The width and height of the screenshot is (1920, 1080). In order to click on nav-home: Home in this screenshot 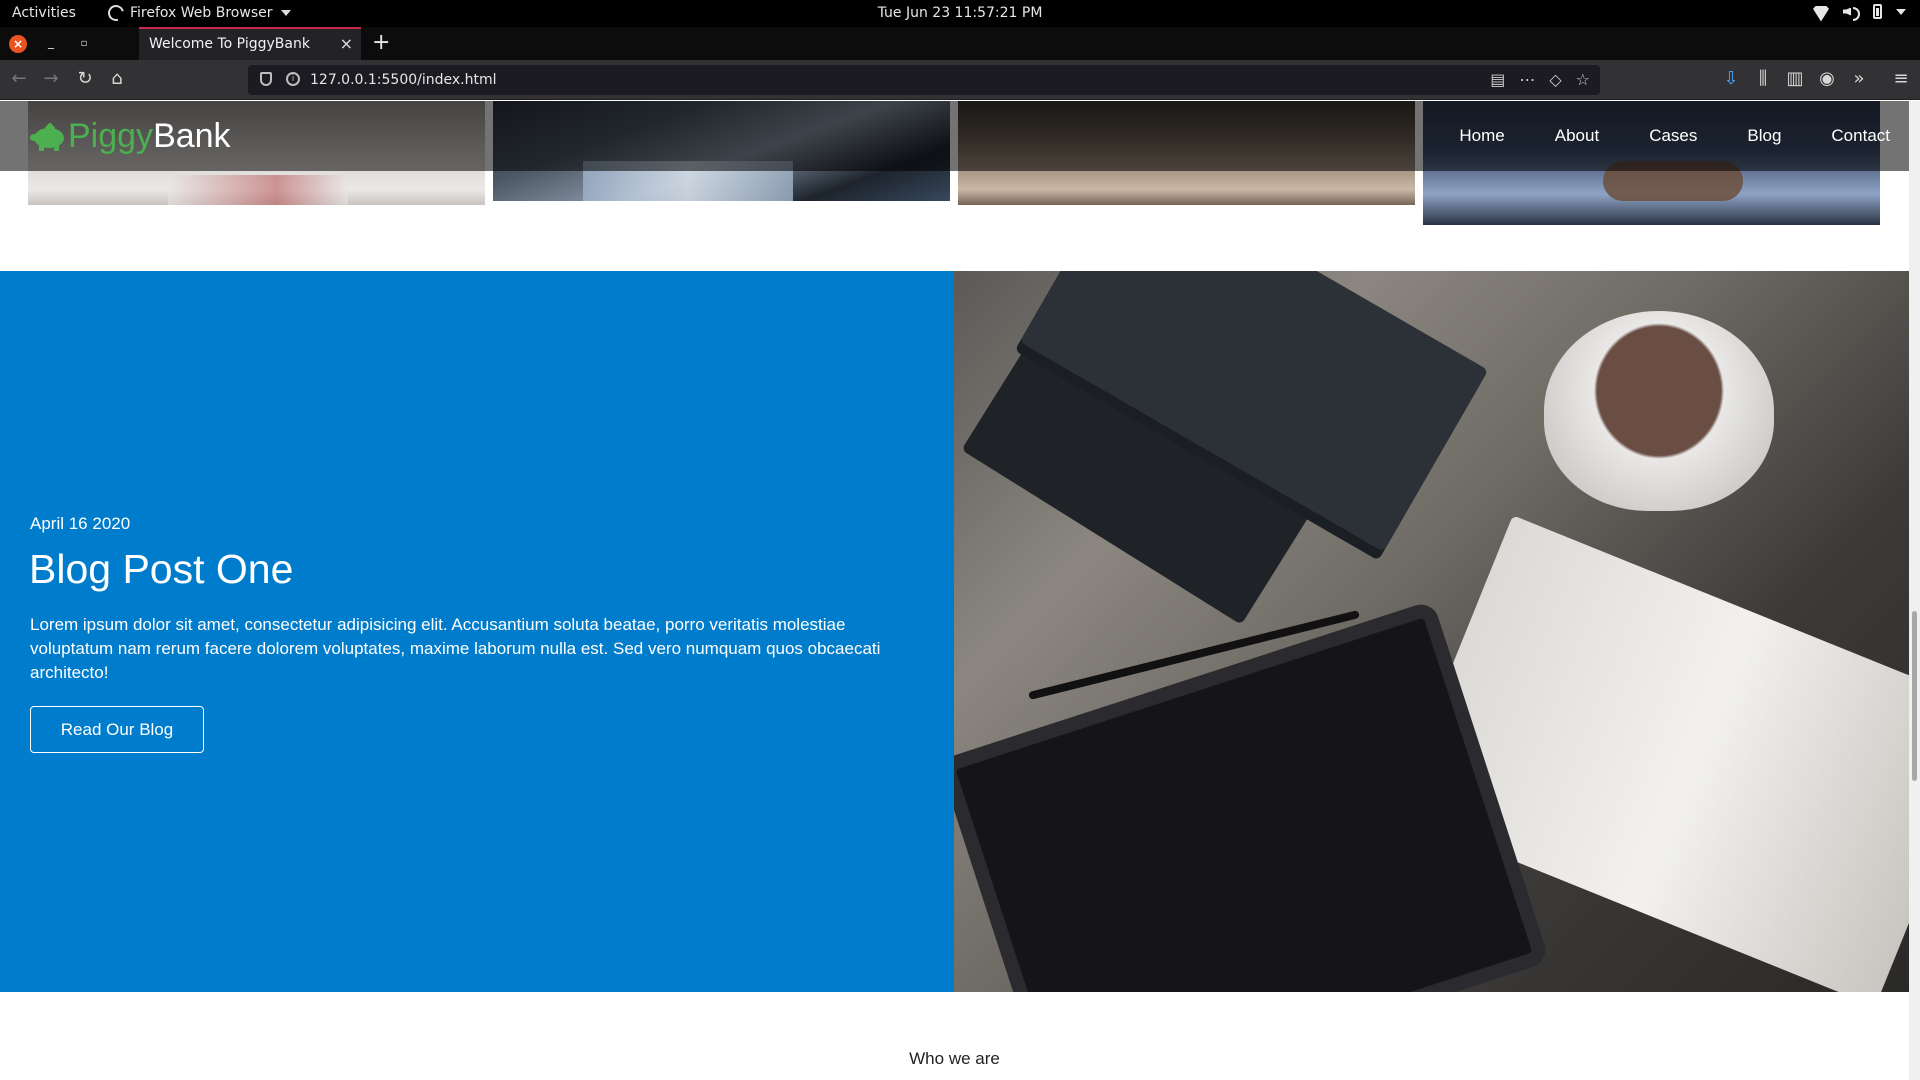, I will do `click(1481, 136)`.